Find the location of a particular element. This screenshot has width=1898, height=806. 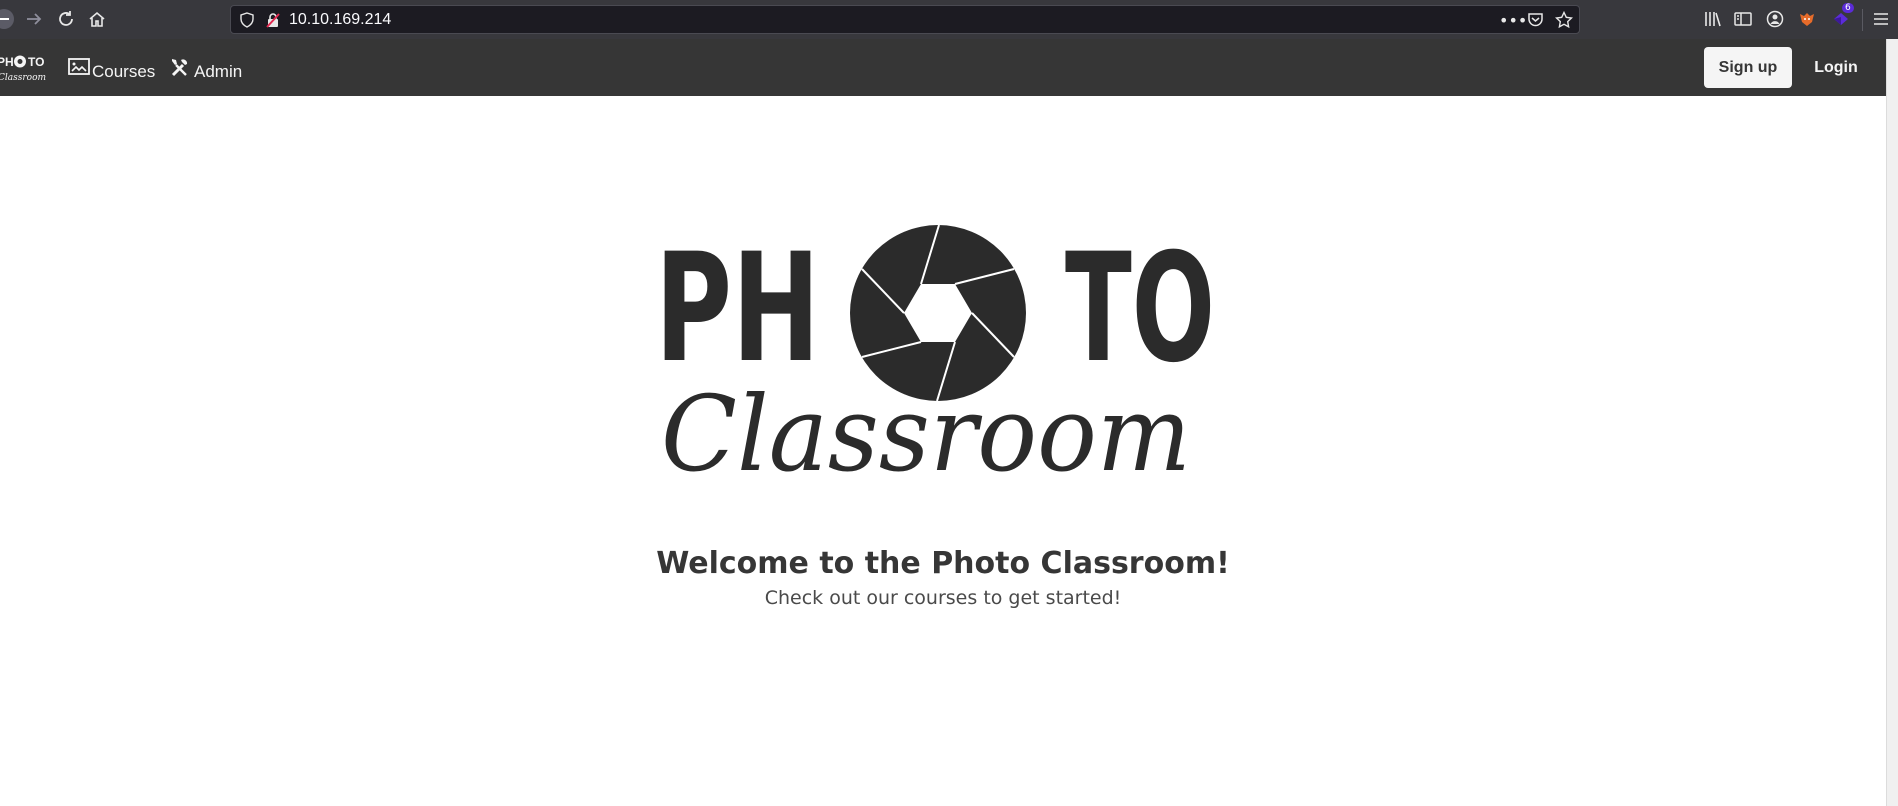

nav-admin-label: Admin is located at coordinates (218, 71).